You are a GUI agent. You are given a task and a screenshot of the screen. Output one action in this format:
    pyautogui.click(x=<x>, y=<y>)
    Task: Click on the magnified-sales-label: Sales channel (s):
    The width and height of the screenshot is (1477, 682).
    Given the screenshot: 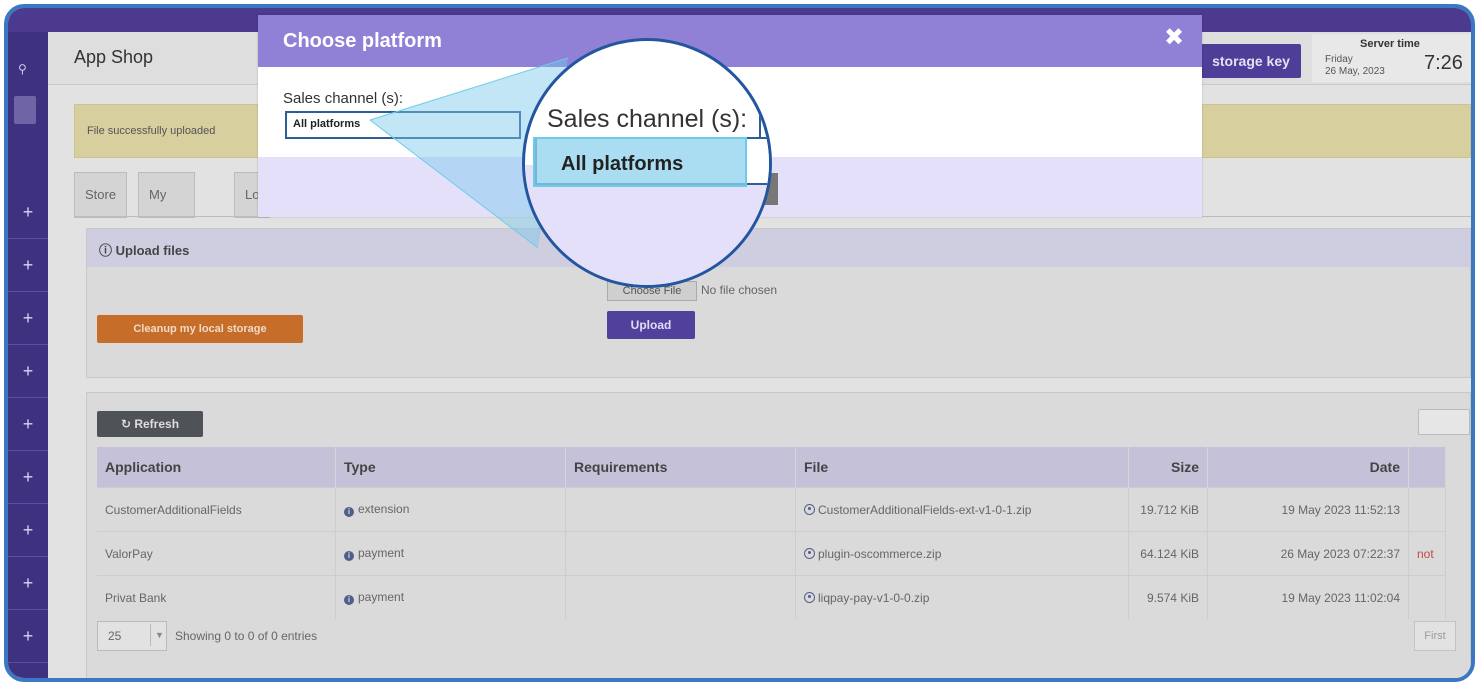 What is the action you would take?
    pyautogui.click(x=647, y=119)
    